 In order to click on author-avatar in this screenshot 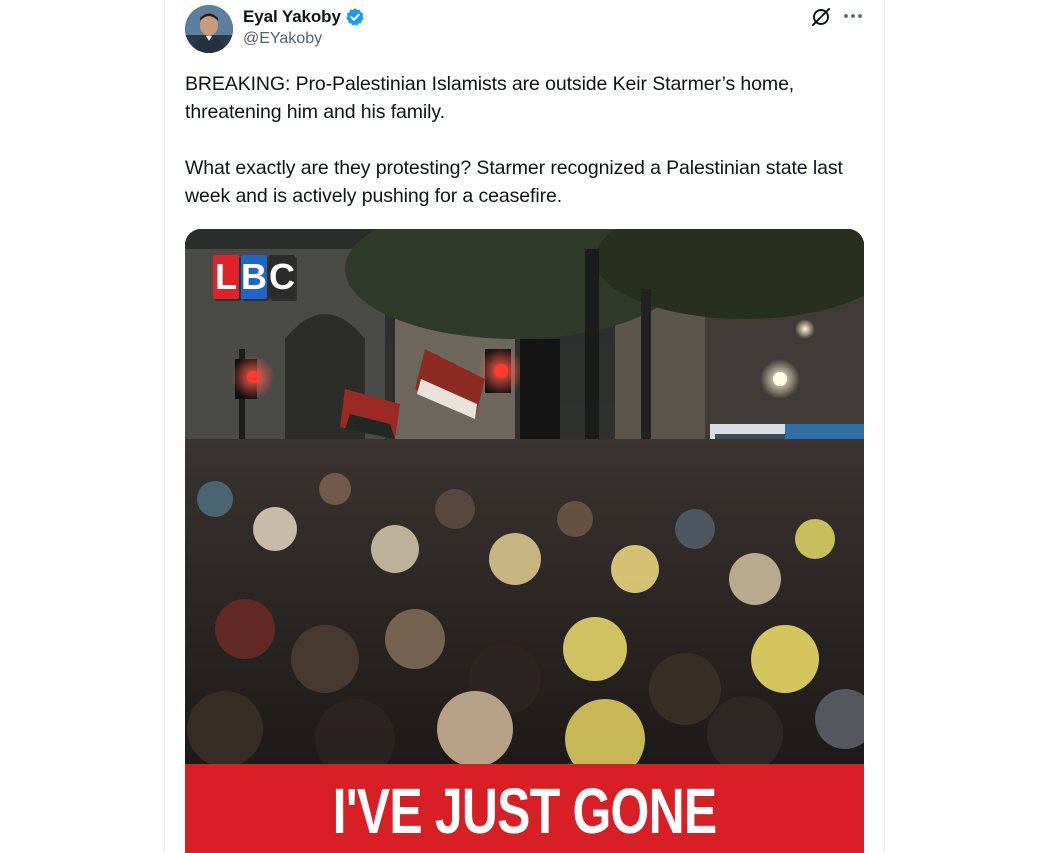, I will do `click(209, 29)`.